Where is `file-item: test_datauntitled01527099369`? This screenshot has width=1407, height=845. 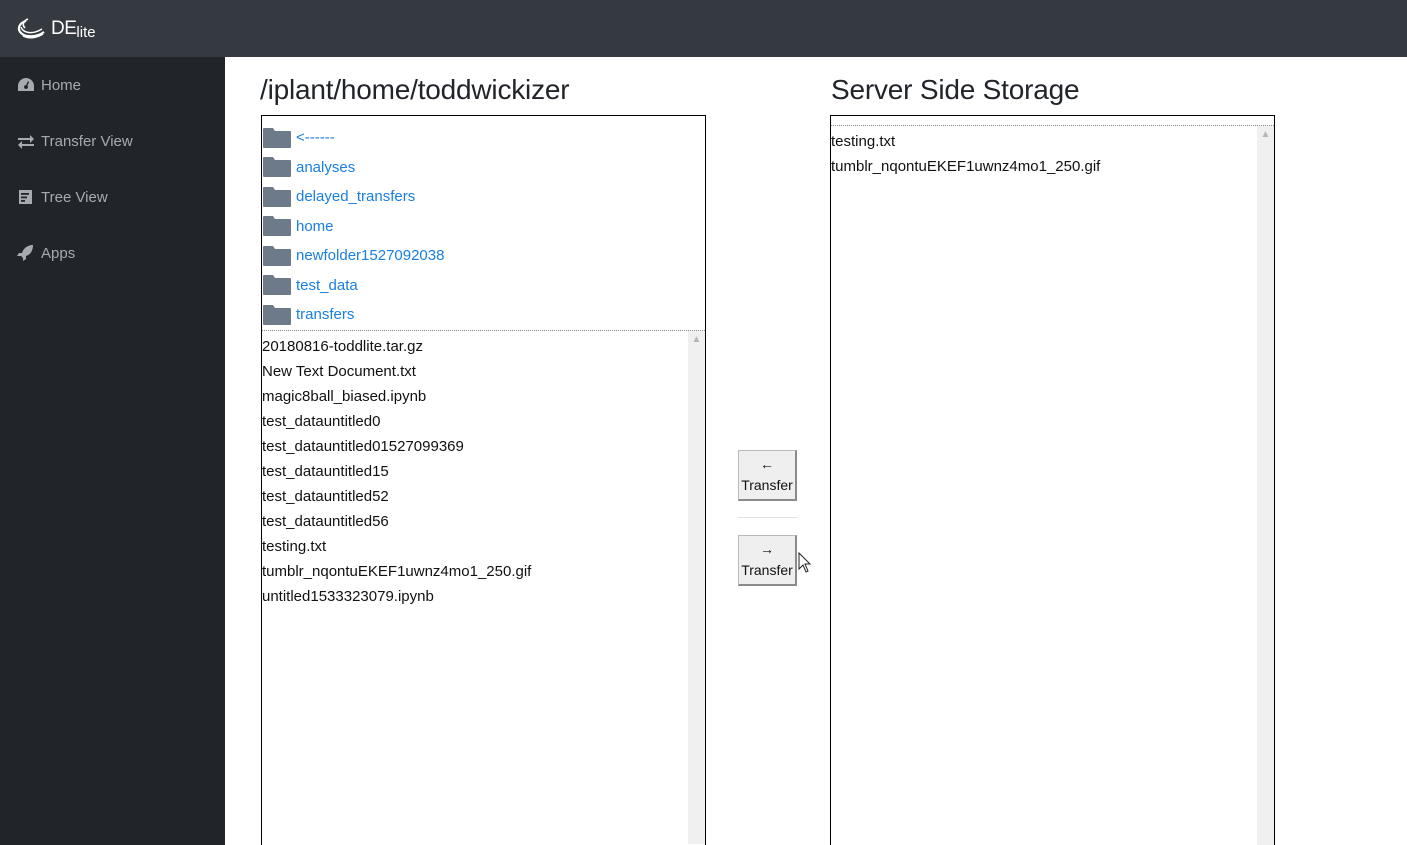
file-item: test_datauntitled01527099369 is located at coordinates (483, 446).